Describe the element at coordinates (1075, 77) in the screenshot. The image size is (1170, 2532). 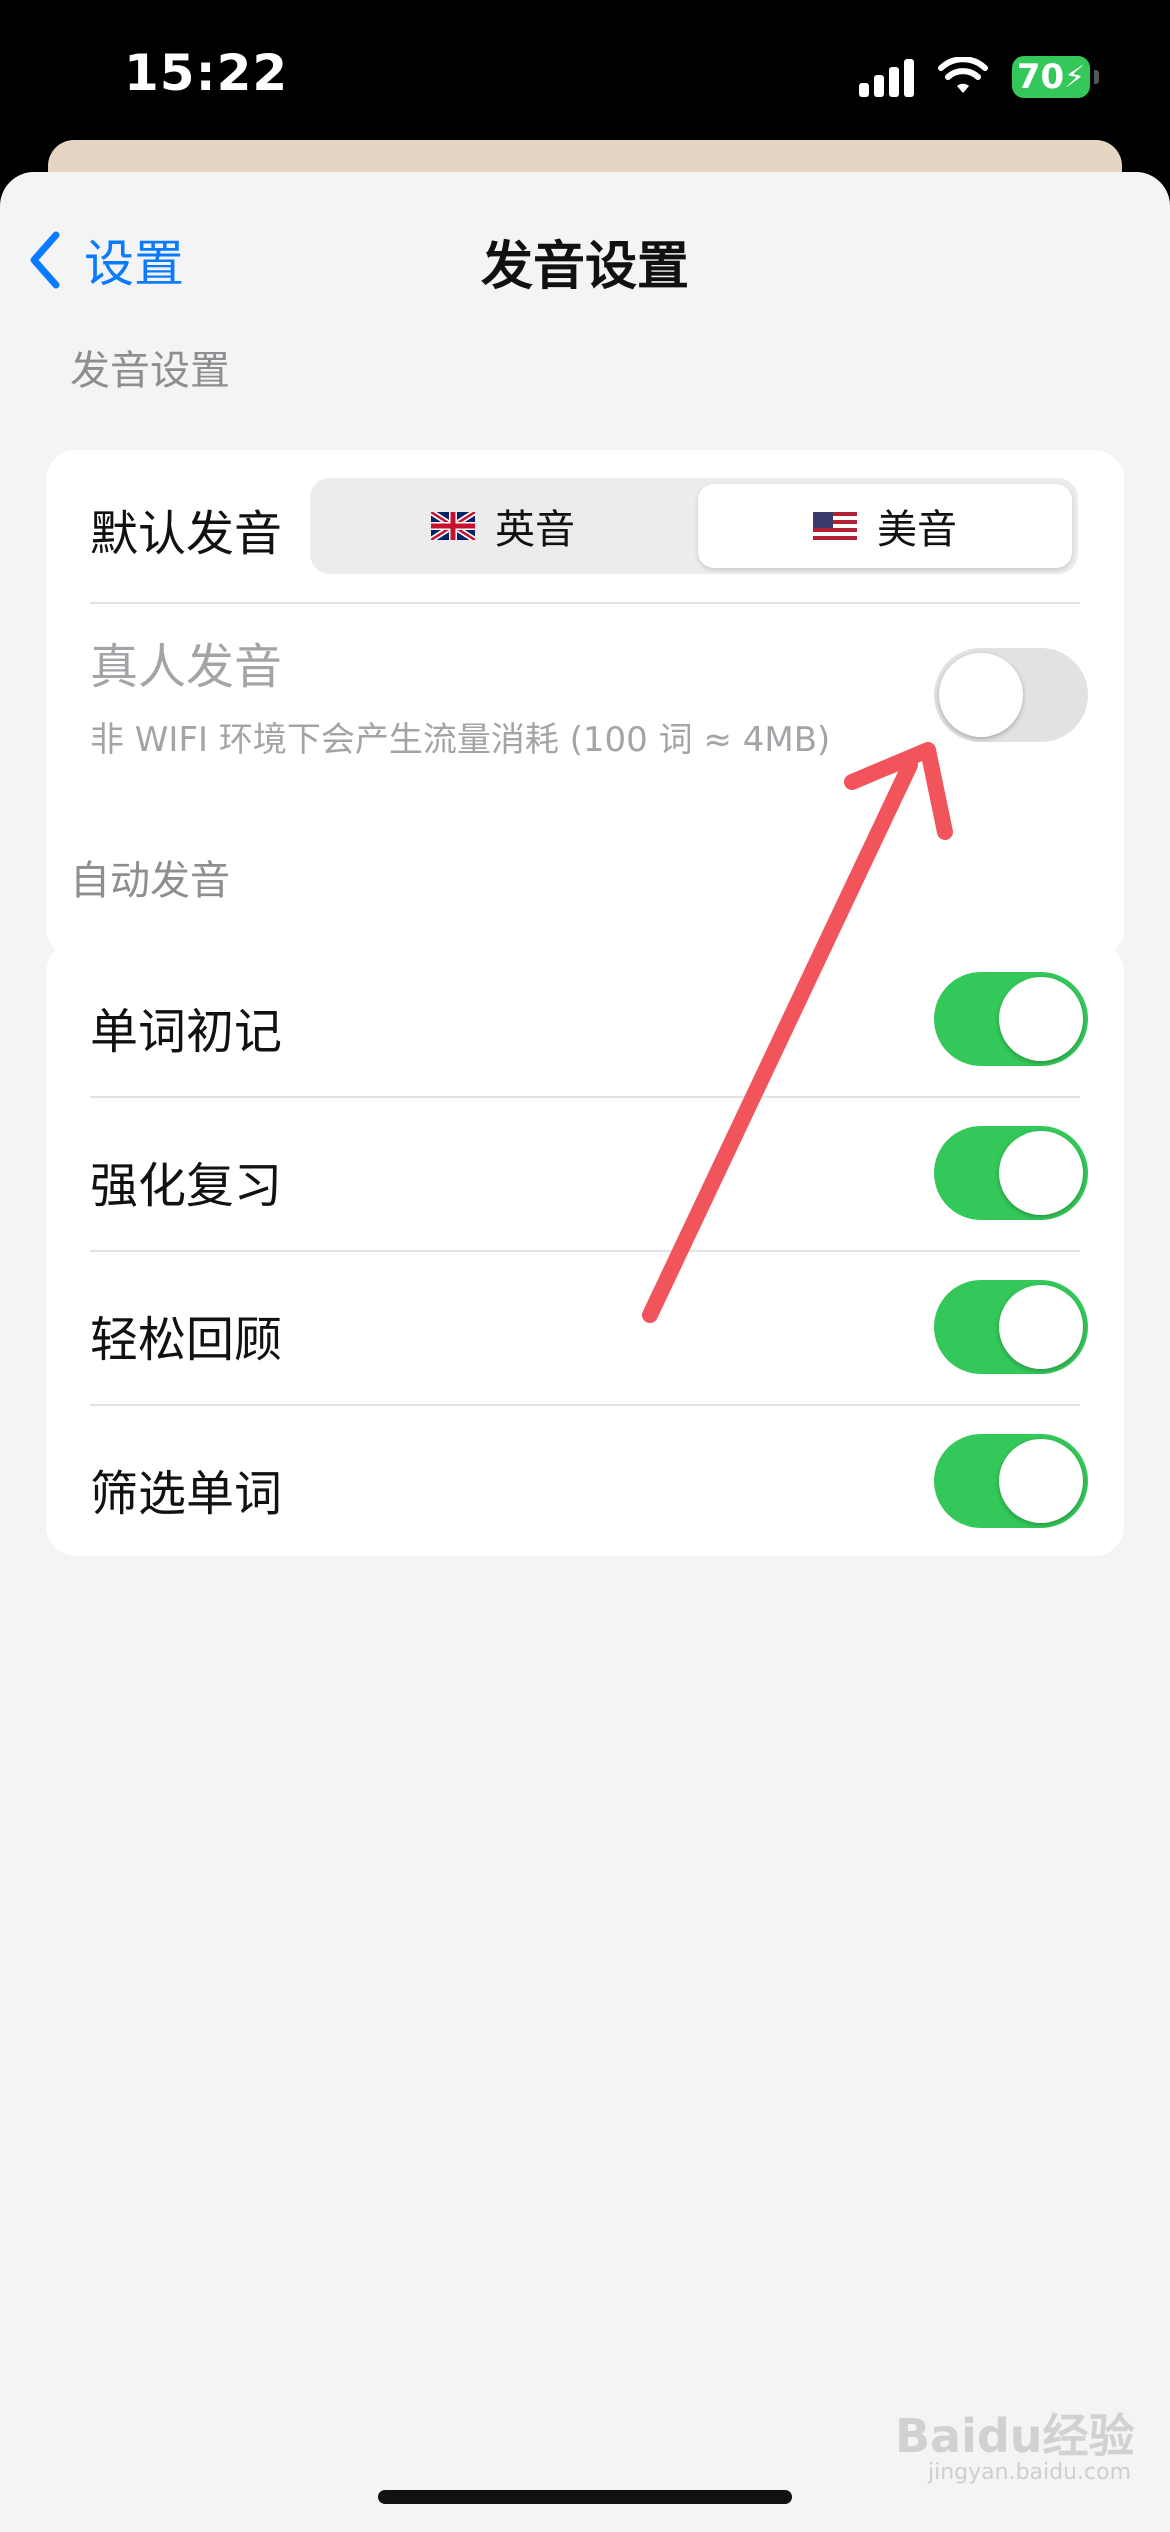
I see `charging-bolt-icon: ⚡` at that location.